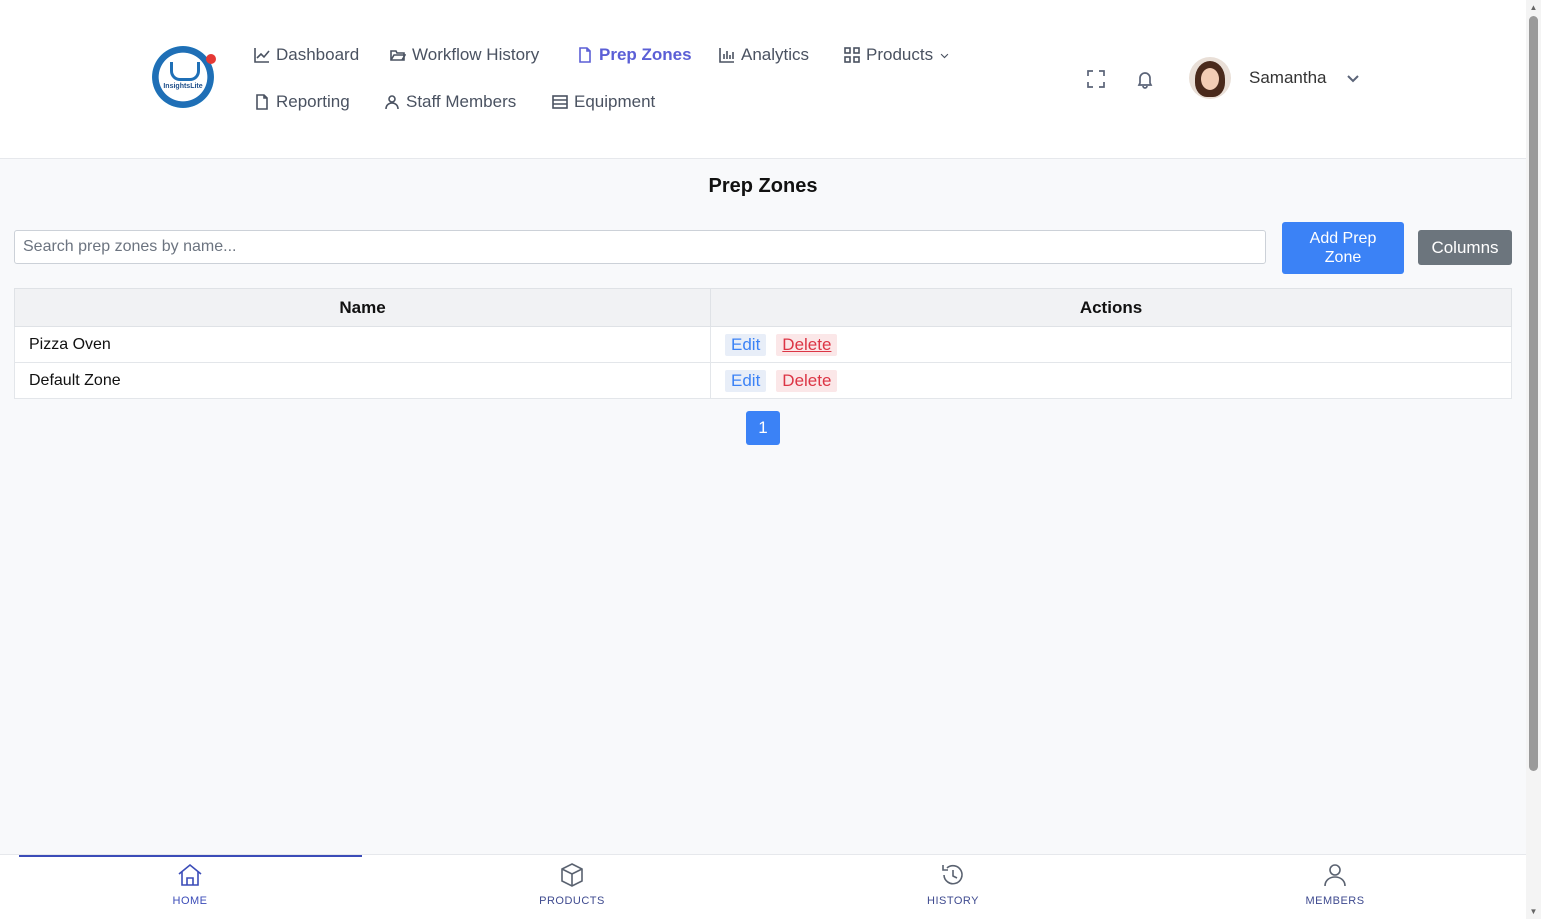  What do you see at coordinates (1288, 78) in the screenshot?
I see `username: Samantha` at bounding box center [1288, 78].